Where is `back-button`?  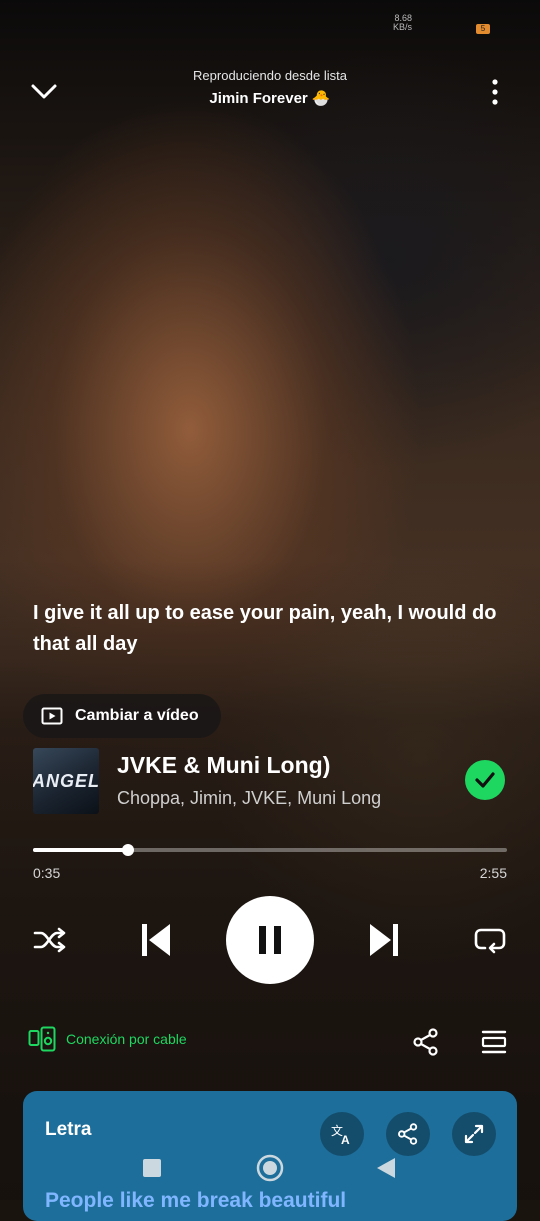
back-button is located at coordinates (386, 1168).